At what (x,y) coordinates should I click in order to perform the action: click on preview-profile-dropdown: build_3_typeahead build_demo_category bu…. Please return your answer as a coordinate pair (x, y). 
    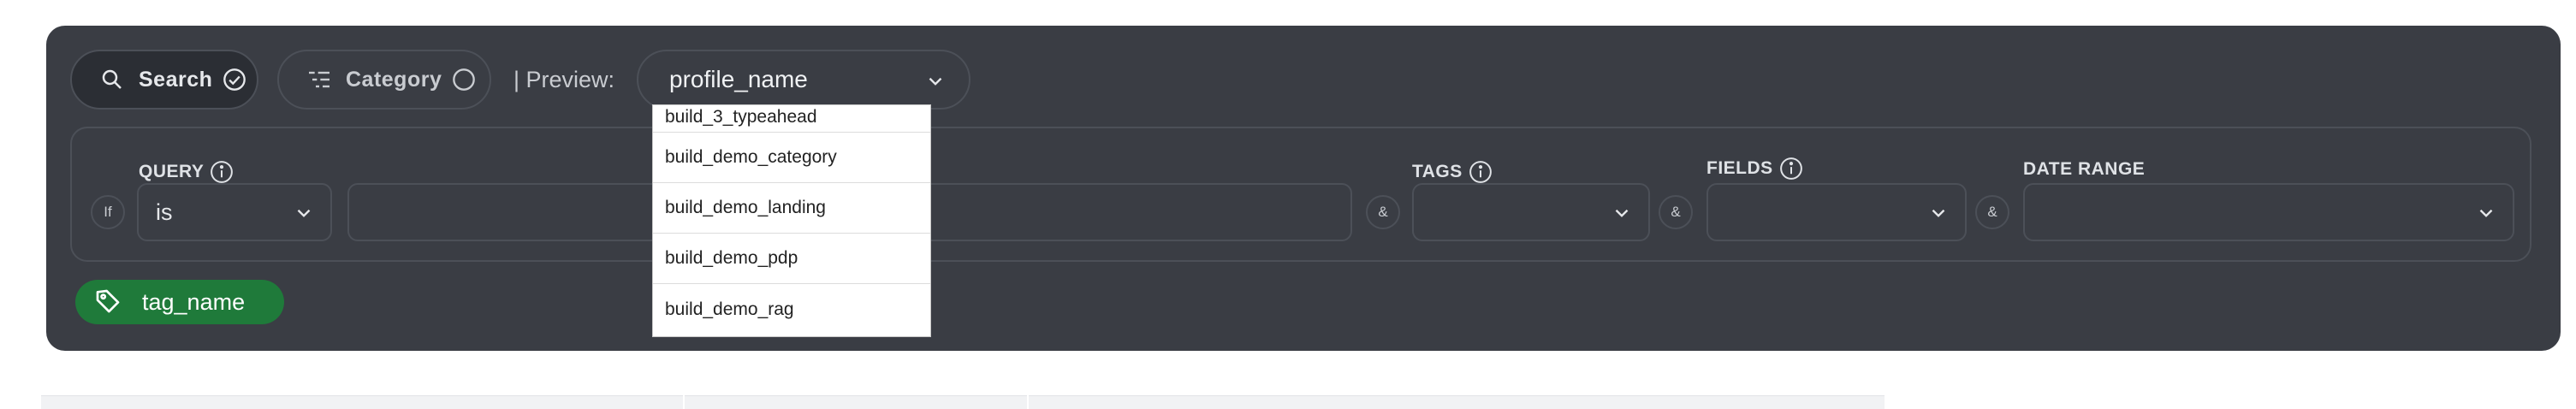
    Looking at the image, I should click on (791, 220).